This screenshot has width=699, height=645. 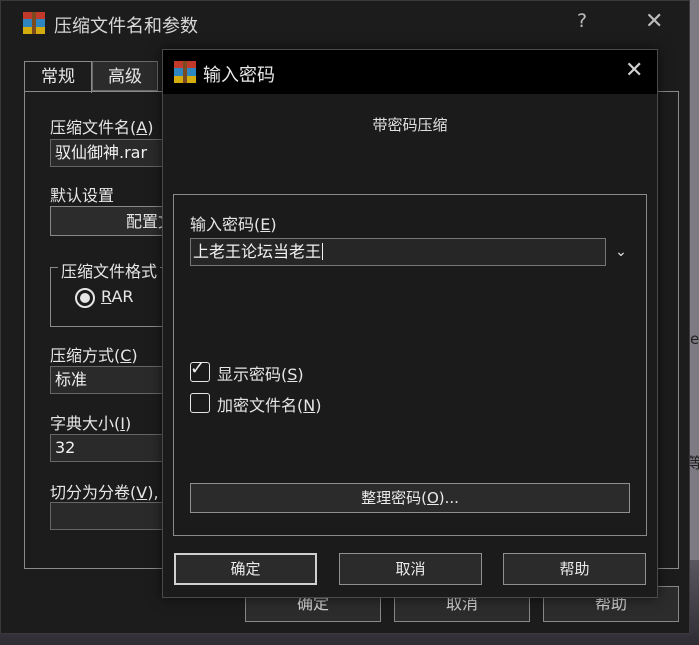 I want to click on ok-button: 确定, so click(x=245, y=569).